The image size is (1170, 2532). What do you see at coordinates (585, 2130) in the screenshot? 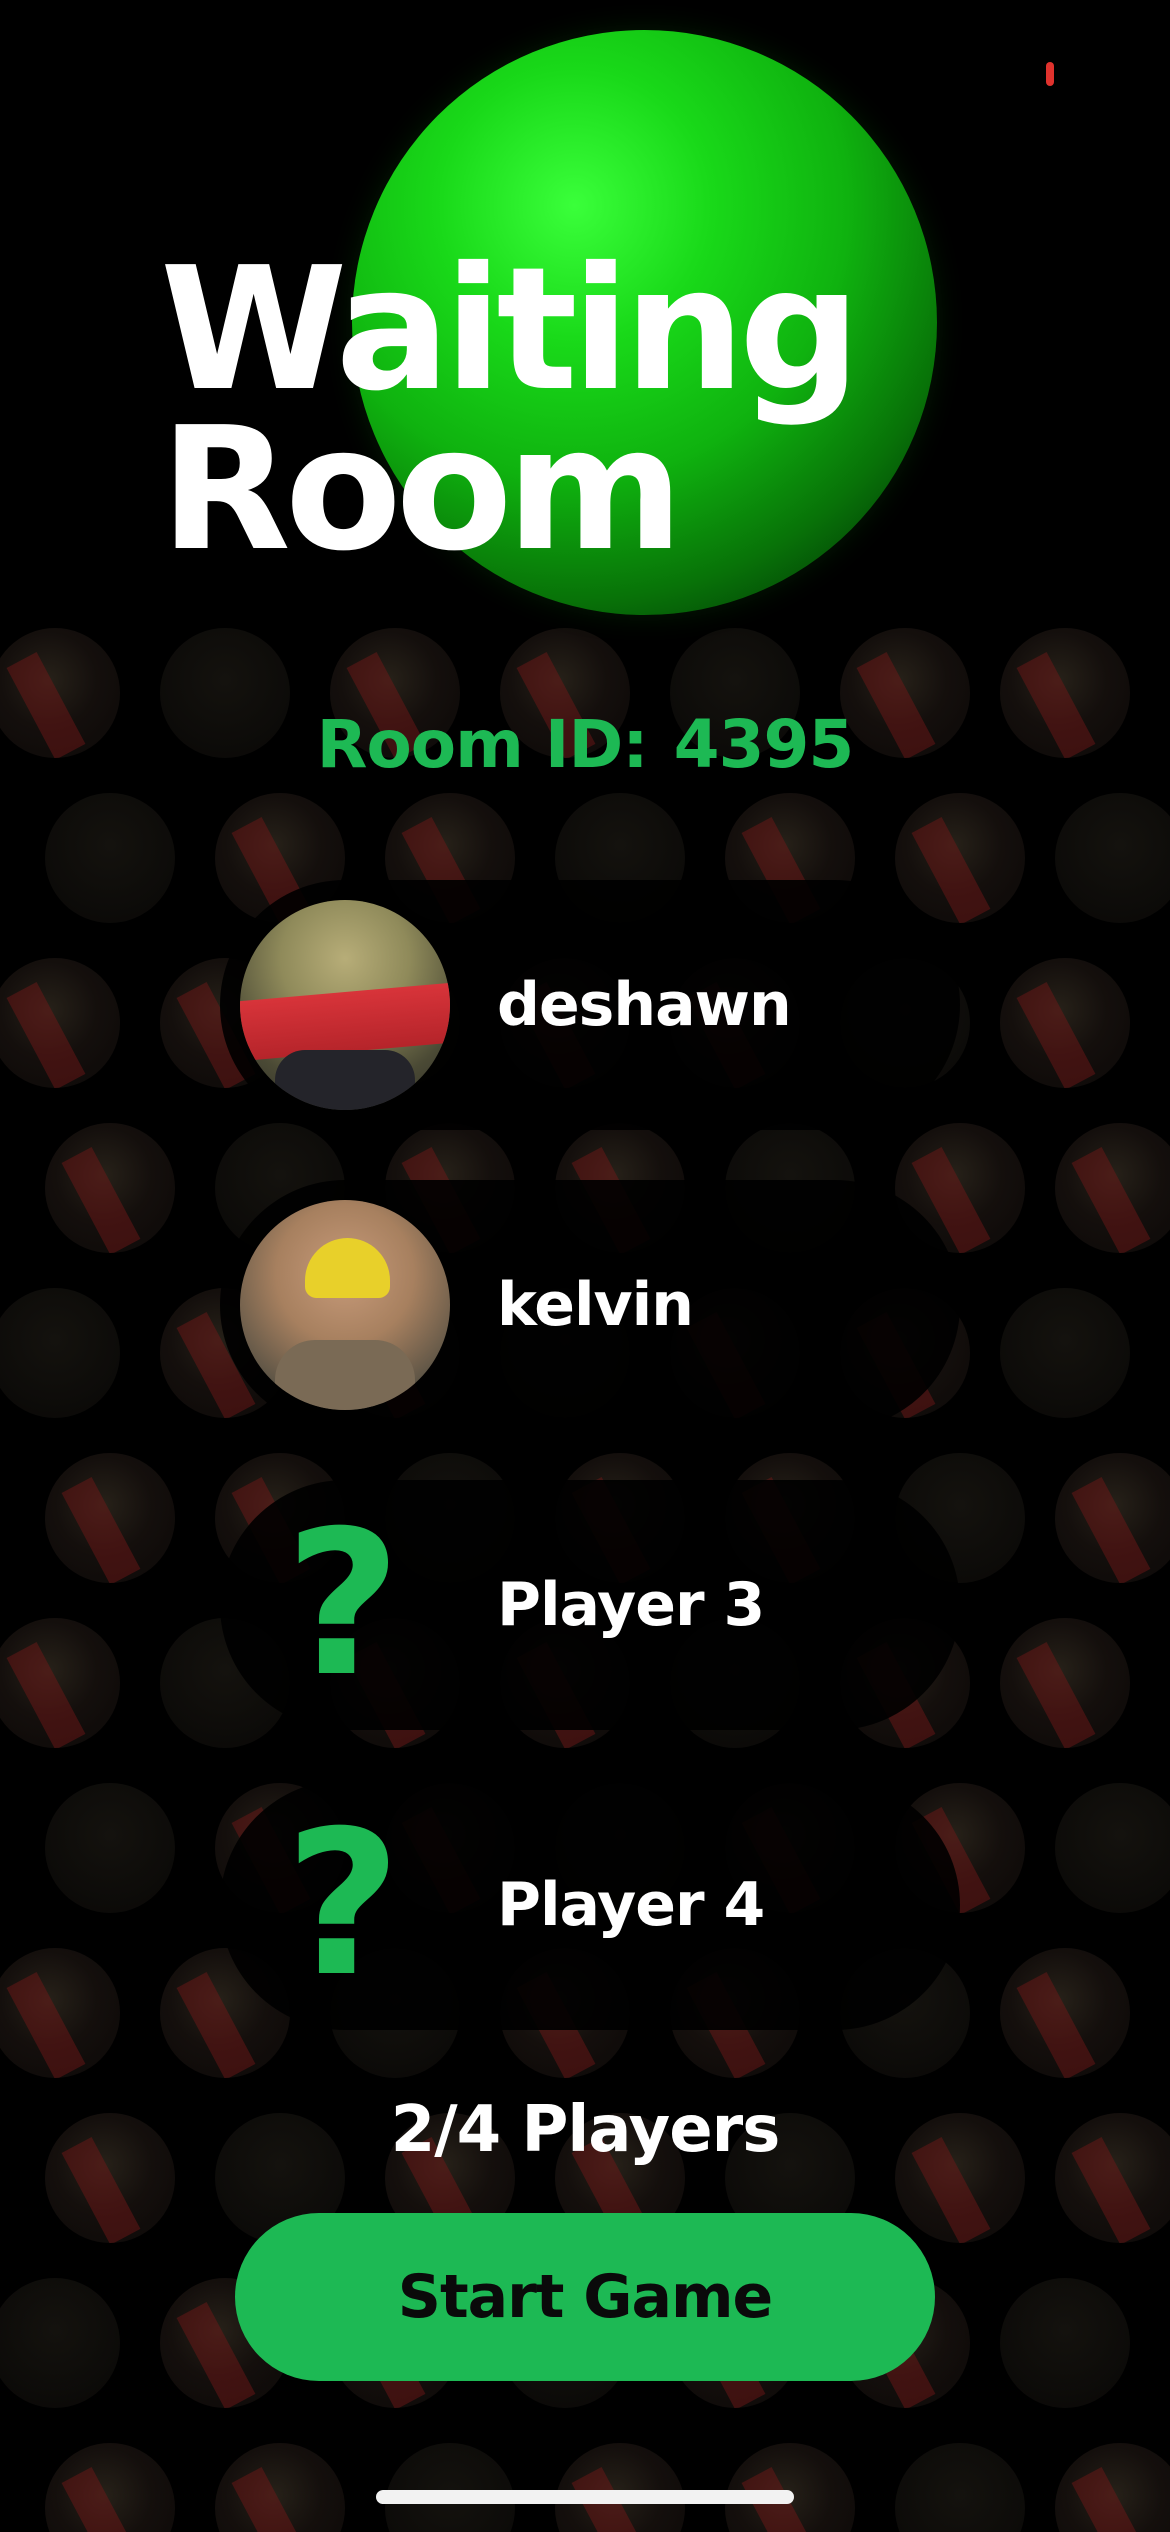
I see `player-count: 2/4 Players` at bounding box center [585, 2130].